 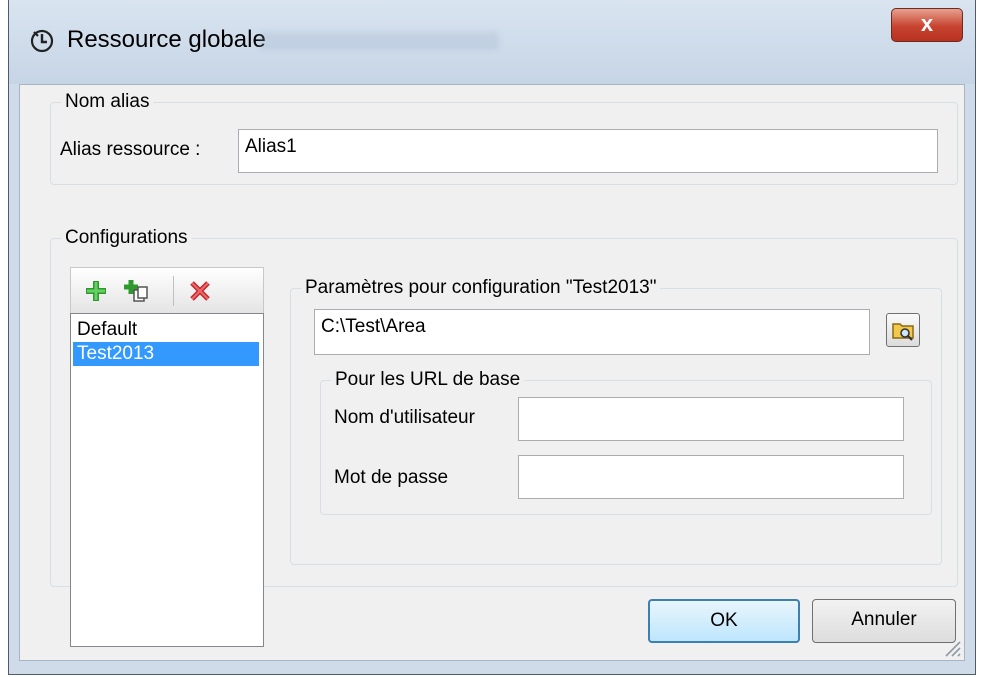 What do you see at coordinates (481, 287) in the screenshot?
I see `parameters-legend: Paramètres pour configuration "Test2013"` at bounding box center [481, 287].